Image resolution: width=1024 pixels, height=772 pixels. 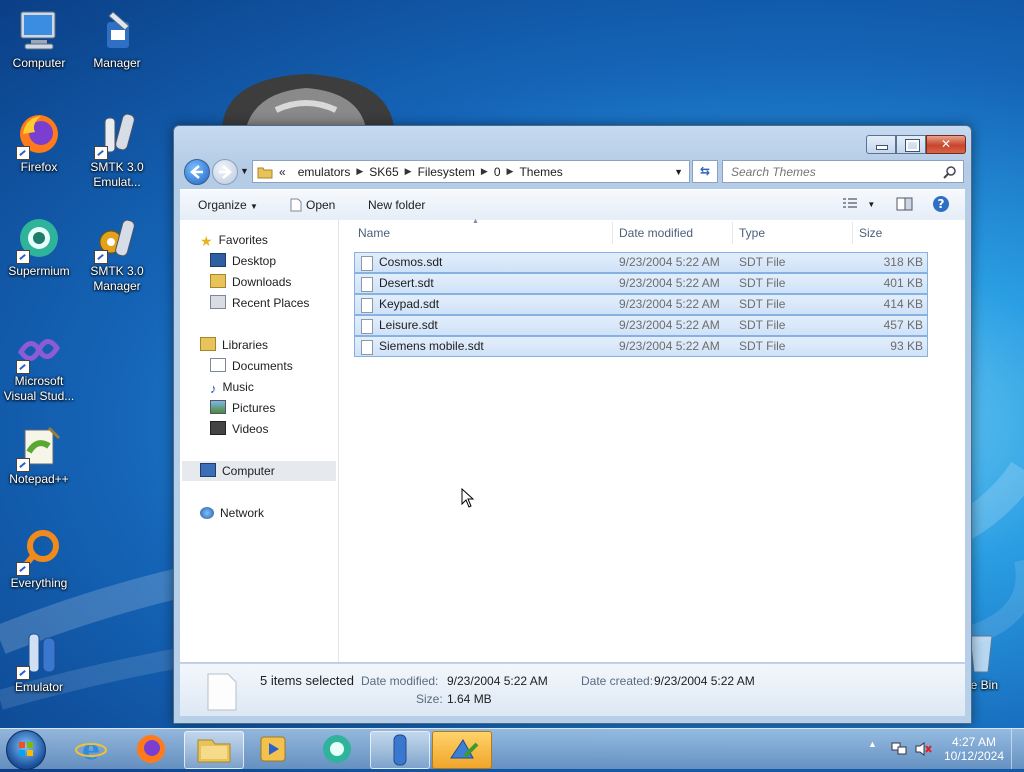 I want to click on desktop-icon-everything: Everything, so click(x=39, y=559).